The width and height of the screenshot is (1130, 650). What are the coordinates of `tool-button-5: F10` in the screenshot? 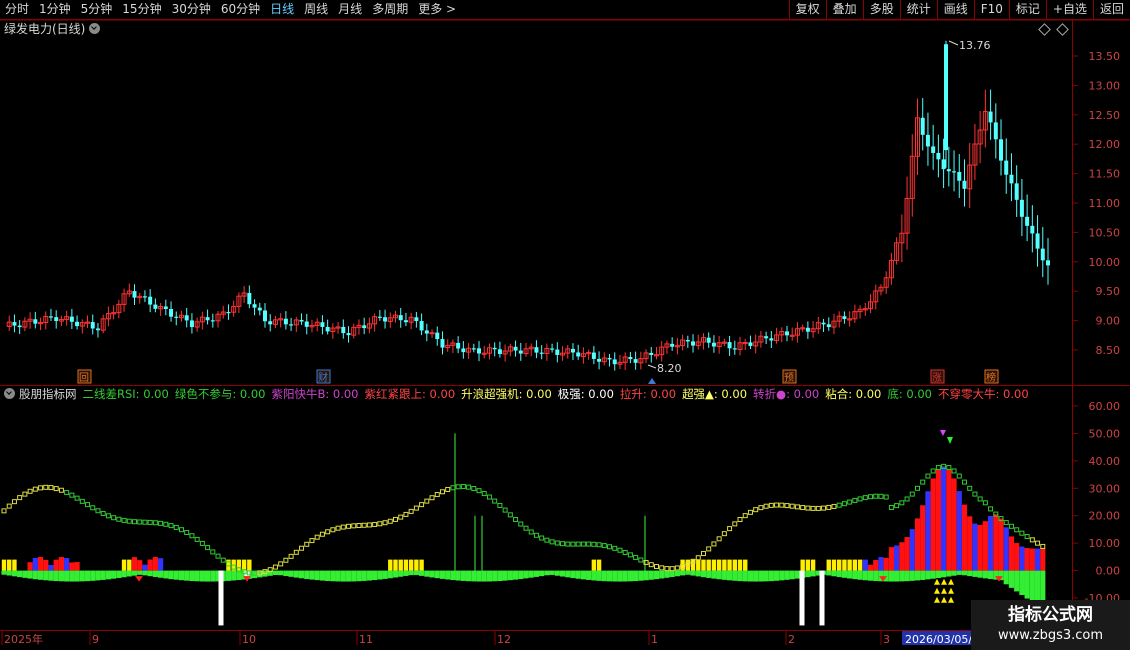 It's located at (991, 9).